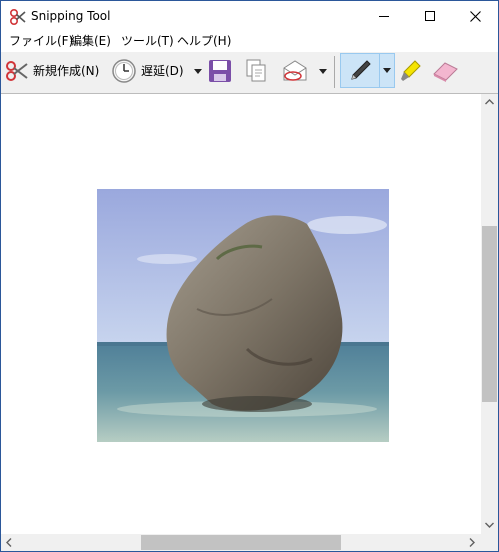 The height and width of the screenshot is (552, 499). Describe the element at coordinates (9, 542) in the screenshot. I see `scroll-left-icon` at that location.